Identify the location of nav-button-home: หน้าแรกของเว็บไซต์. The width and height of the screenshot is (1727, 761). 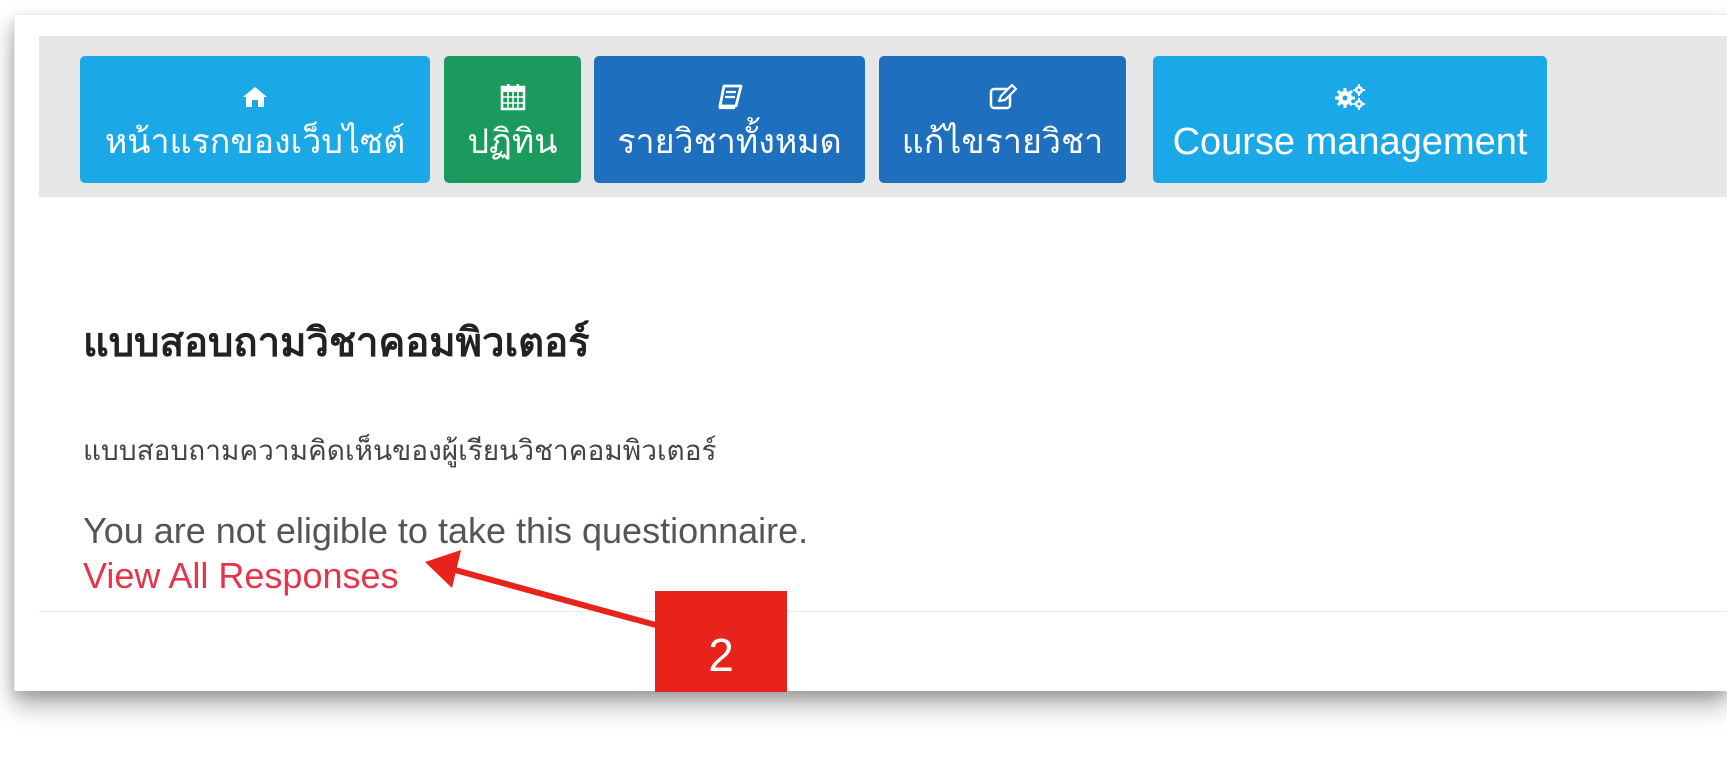
(255, 119).